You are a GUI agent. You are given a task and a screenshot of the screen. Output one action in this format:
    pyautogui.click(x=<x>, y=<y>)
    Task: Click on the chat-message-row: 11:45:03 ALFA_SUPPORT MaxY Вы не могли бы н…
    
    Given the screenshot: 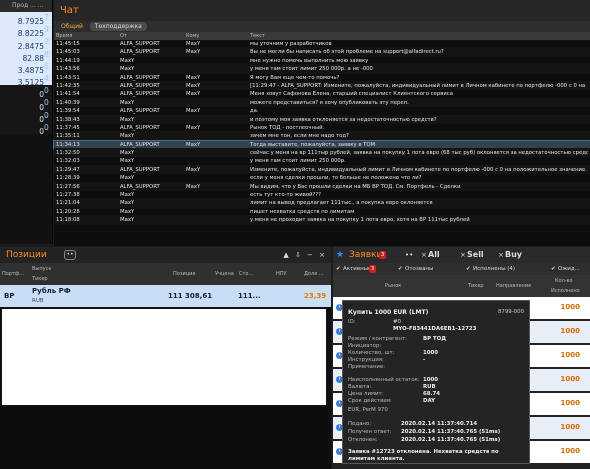 What is the action you would take?
    pyautogui.click(x=322, y=52)
    